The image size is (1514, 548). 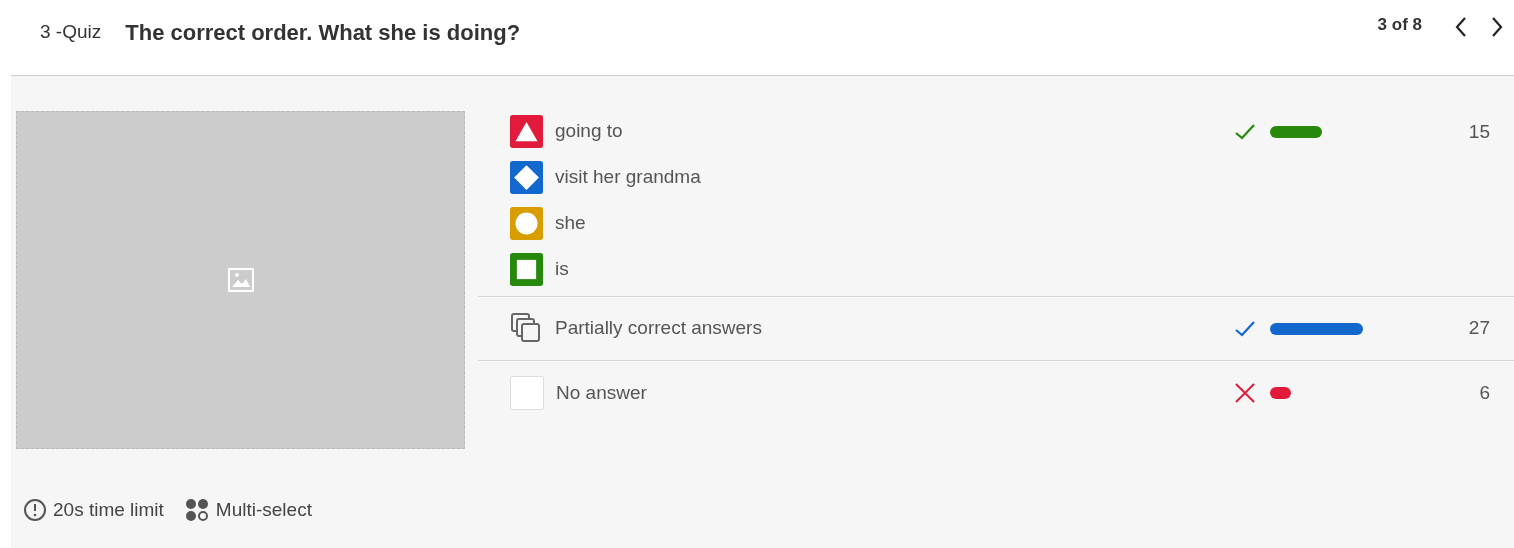 I want to click on answer-option: she, so click(x=570, y=223).